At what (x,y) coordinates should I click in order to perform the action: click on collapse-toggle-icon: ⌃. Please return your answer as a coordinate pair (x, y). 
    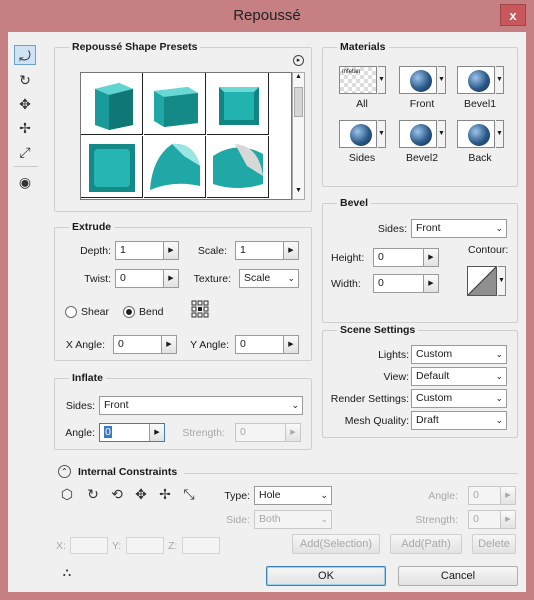
    Looking at the image, I should click on (64, 471).